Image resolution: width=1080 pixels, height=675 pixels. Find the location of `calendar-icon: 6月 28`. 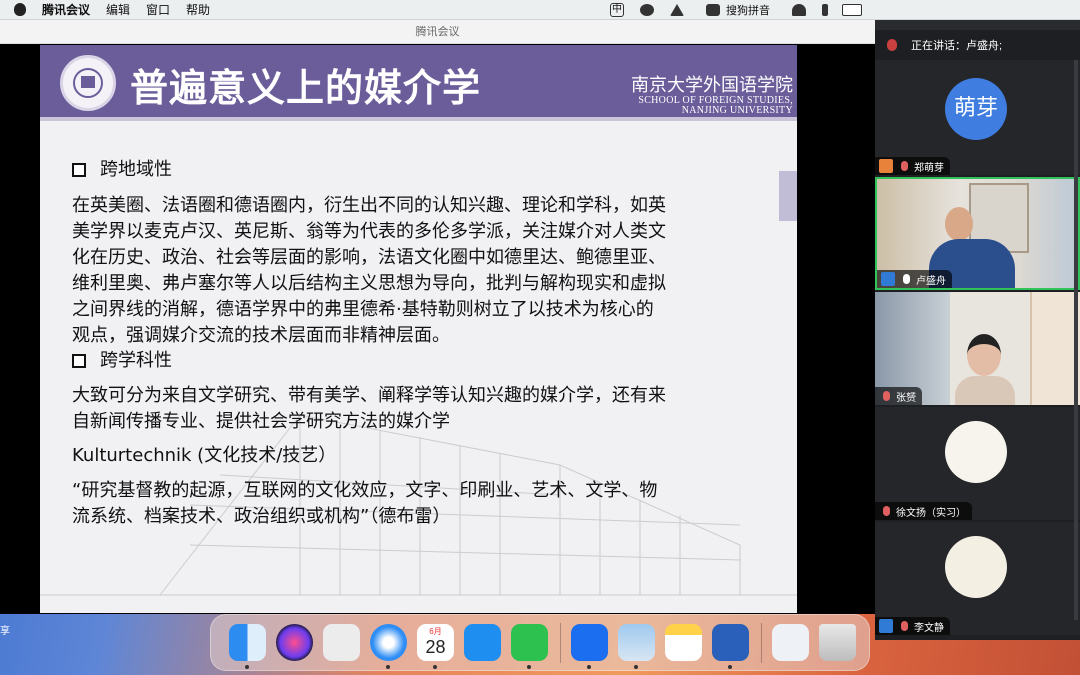

calendar-icon: 6月 28 is located at coordinates (435, 646).